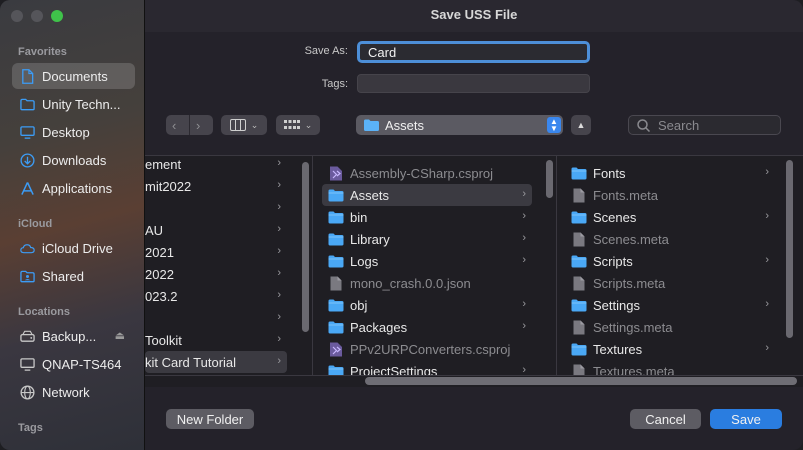 The image size is (803, 450). What do you see at coordinates (82, 364) in the screenshot?
I see `sidebar-item-label: QNAP-TS464` at bounding box center [82, 364].